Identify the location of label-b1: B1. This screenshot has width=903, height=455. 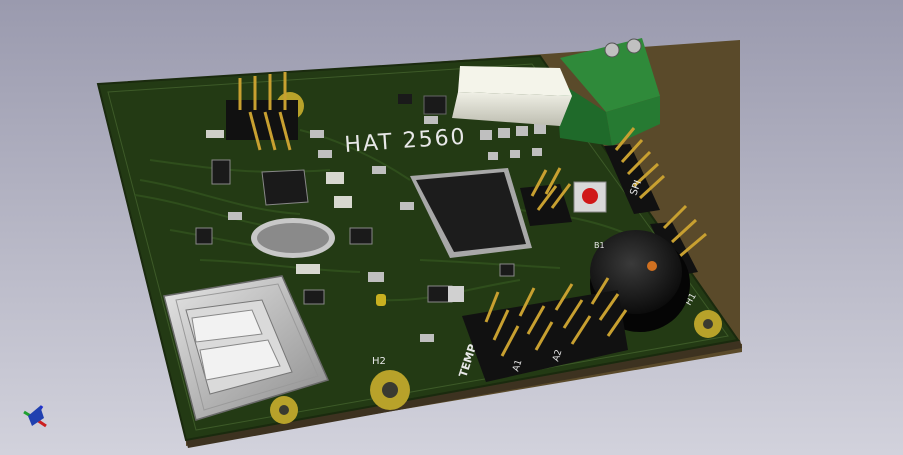
(599, 245).